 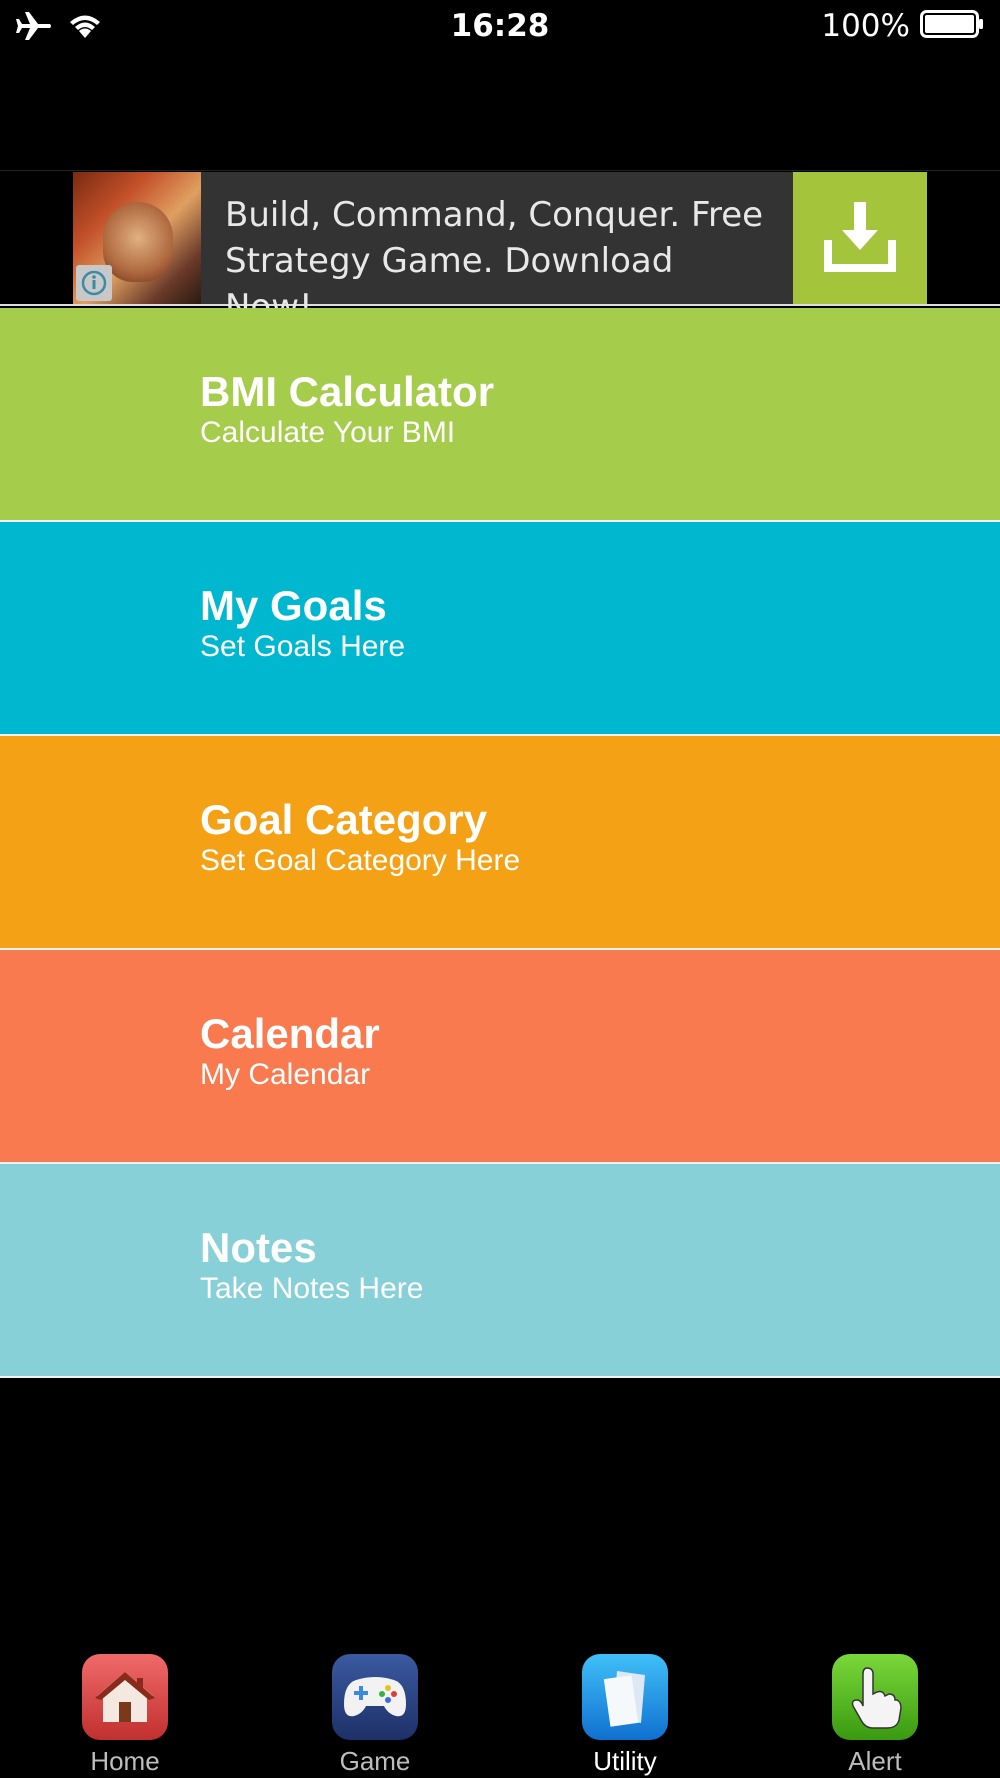 What do you see at coordinates (865, 26) in the screenshot?
I see `battery-percentage: 100%` at bounding box center [865, 26].